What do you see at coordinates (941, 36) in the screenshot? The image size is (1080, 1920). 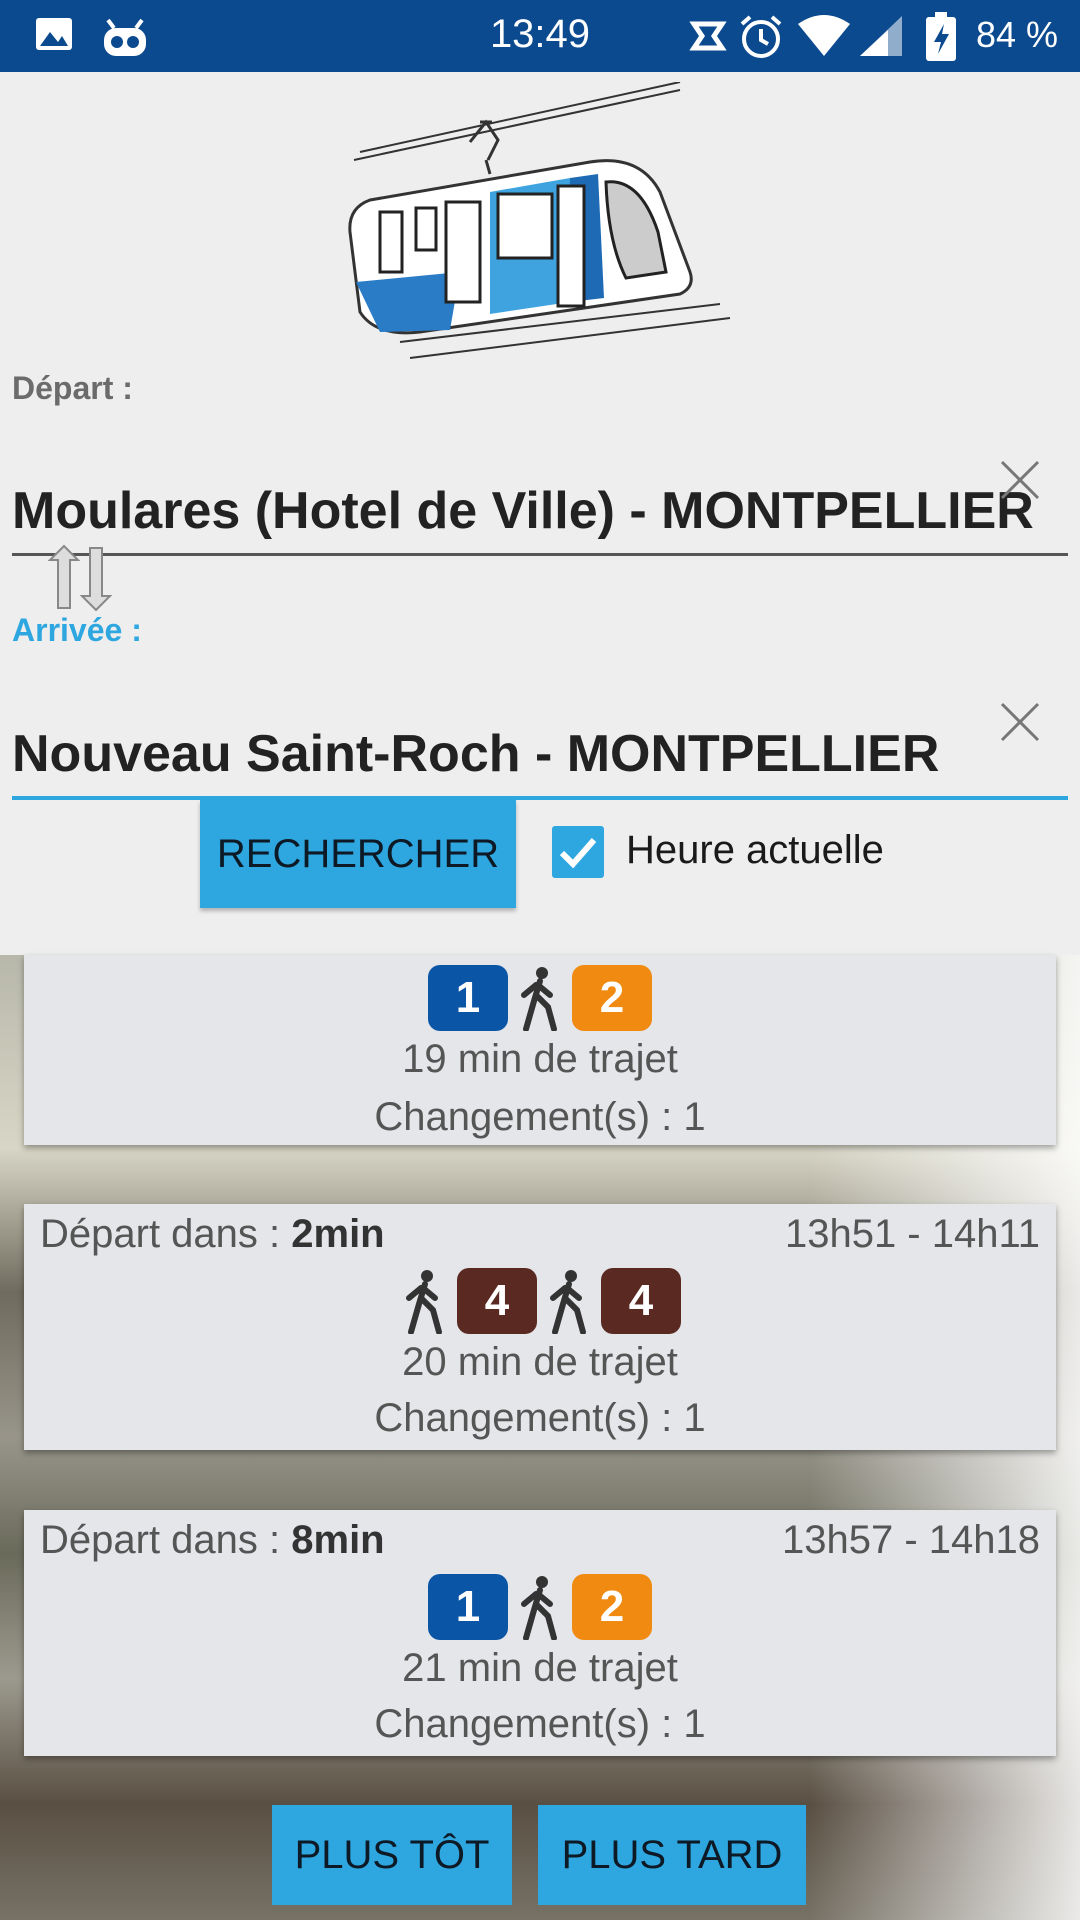 I see `battery-charging-icon` at bounding box center [941, 36].